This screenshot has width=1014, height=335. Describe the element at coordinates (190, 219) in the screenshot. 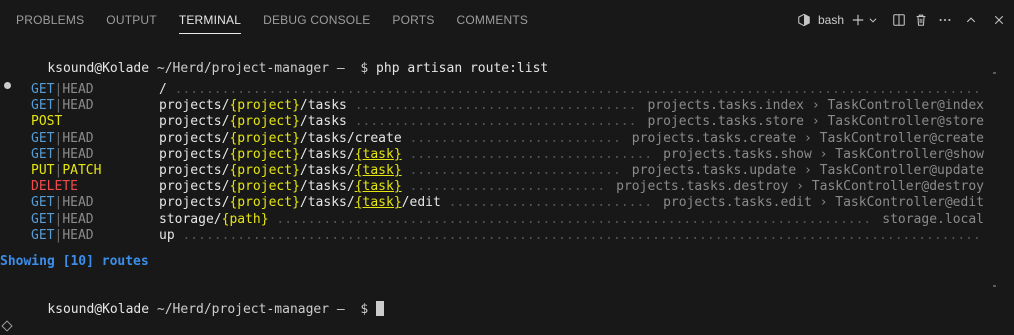

I see `route-segment: storage/` at that location.